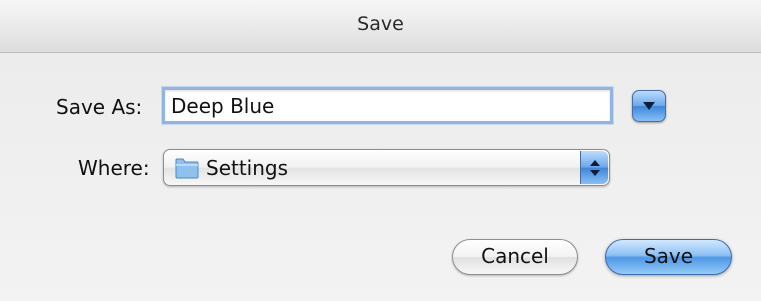 The image size is (761, 301). Describe the element at coordinates (515, 257) in the screenshot. I see `cancel-button: Cancel` at that location.